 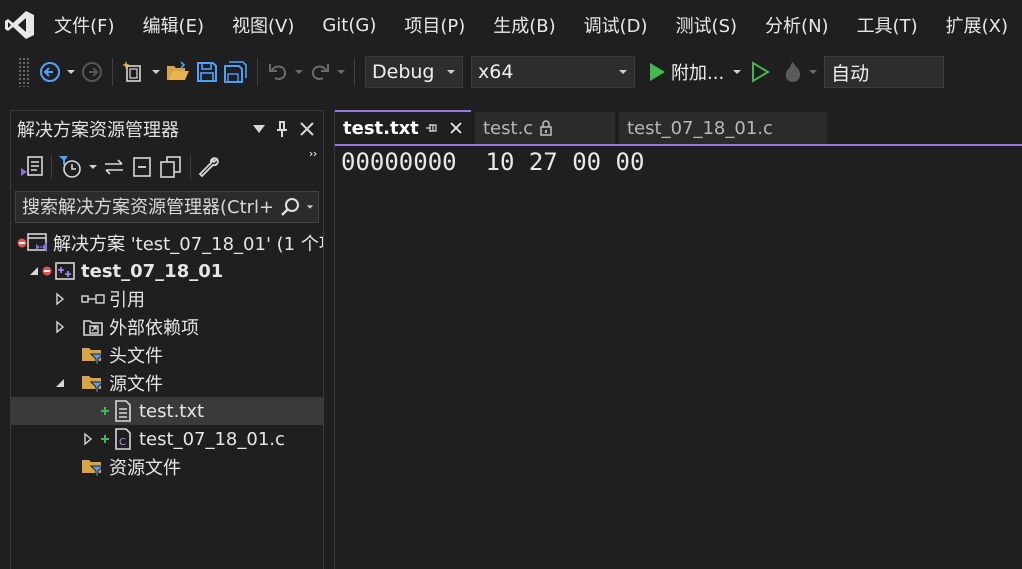 What do you see at coordinates (456, 128) in the screenshot?
I see `close-tab-icon` at bounding box center [456, 128].